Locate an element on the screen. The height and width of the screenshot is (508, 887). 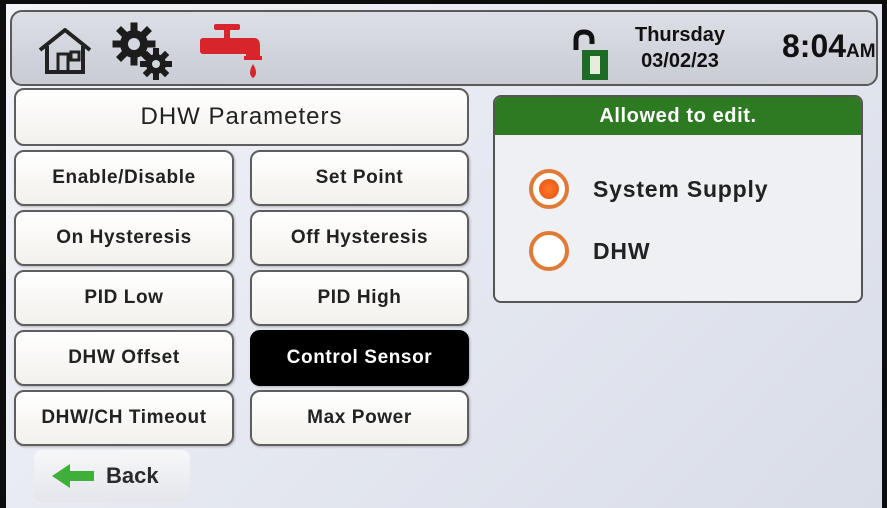
ampm-label: AM is located at coordinates (861, 51).